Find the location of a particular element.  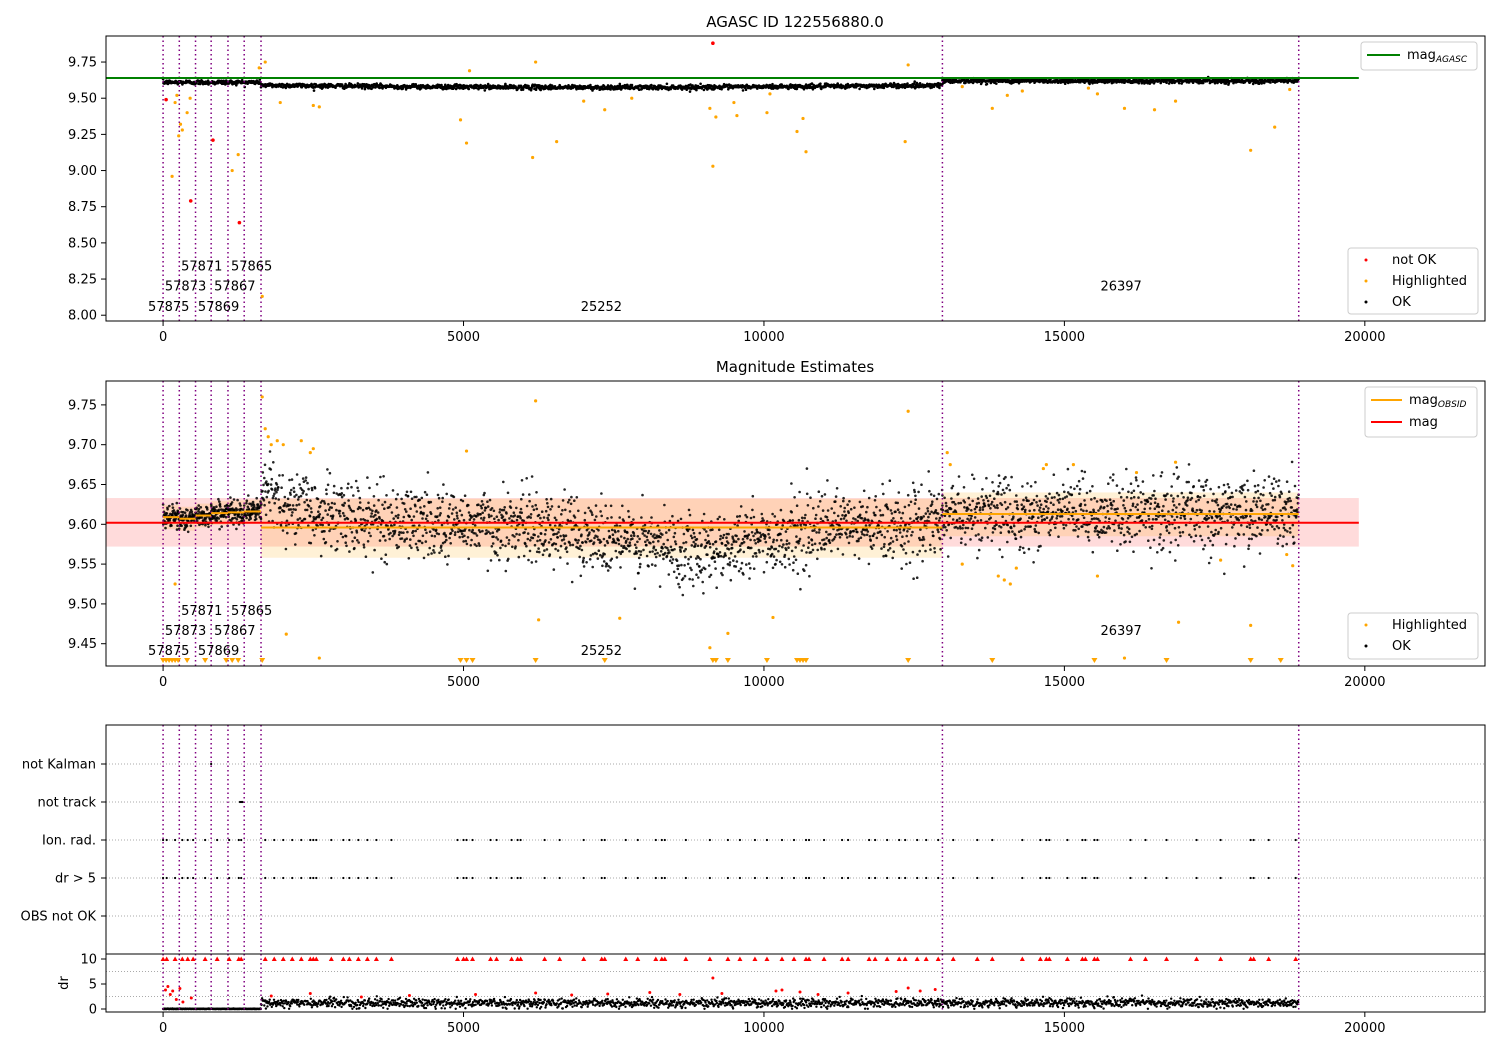

agasc-legend-main: mag is located at coordinates (1421, 55).